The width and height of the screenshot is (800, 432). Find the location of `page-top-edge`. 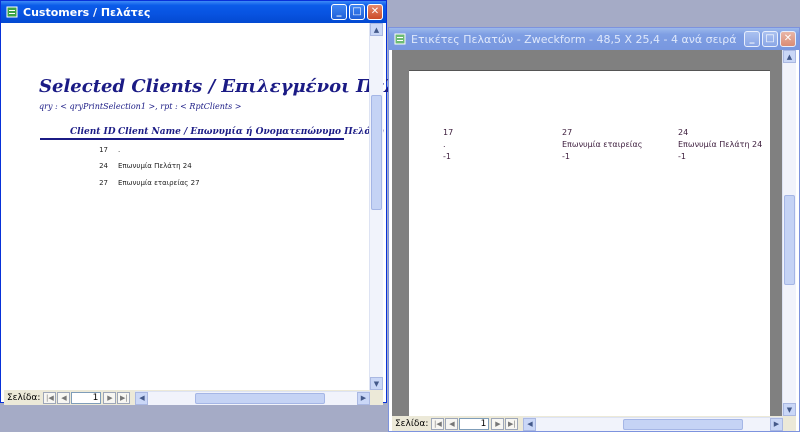

page-top-edge is located at coordinates (589, 70).